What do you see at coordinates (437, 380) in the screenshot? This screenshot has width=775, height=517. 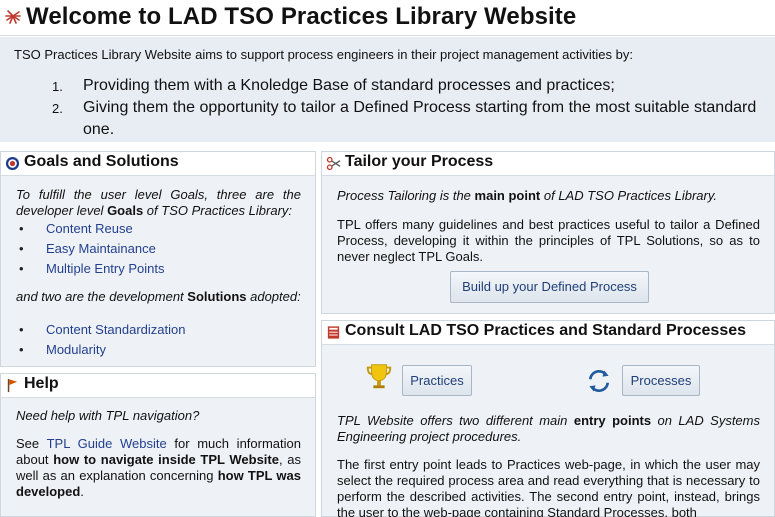 I see `practices-button: Practices` at bounding box center [437, 380].